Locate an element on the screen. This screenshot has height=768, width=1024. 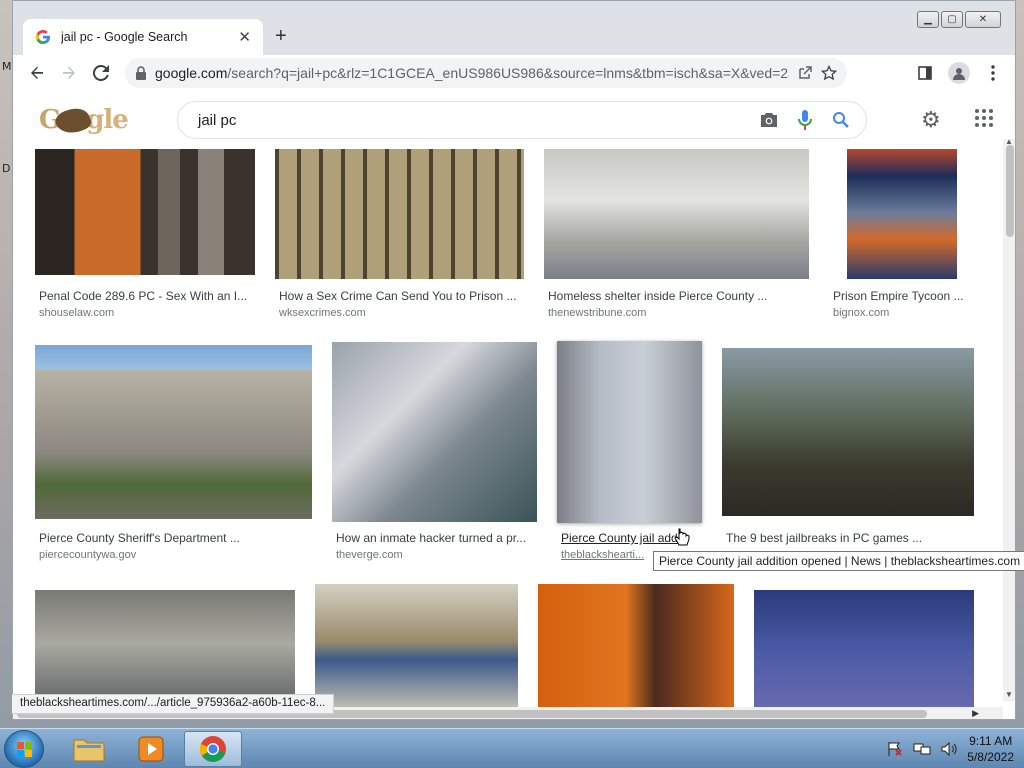
folder-icon is located at coordinates (89, 750).